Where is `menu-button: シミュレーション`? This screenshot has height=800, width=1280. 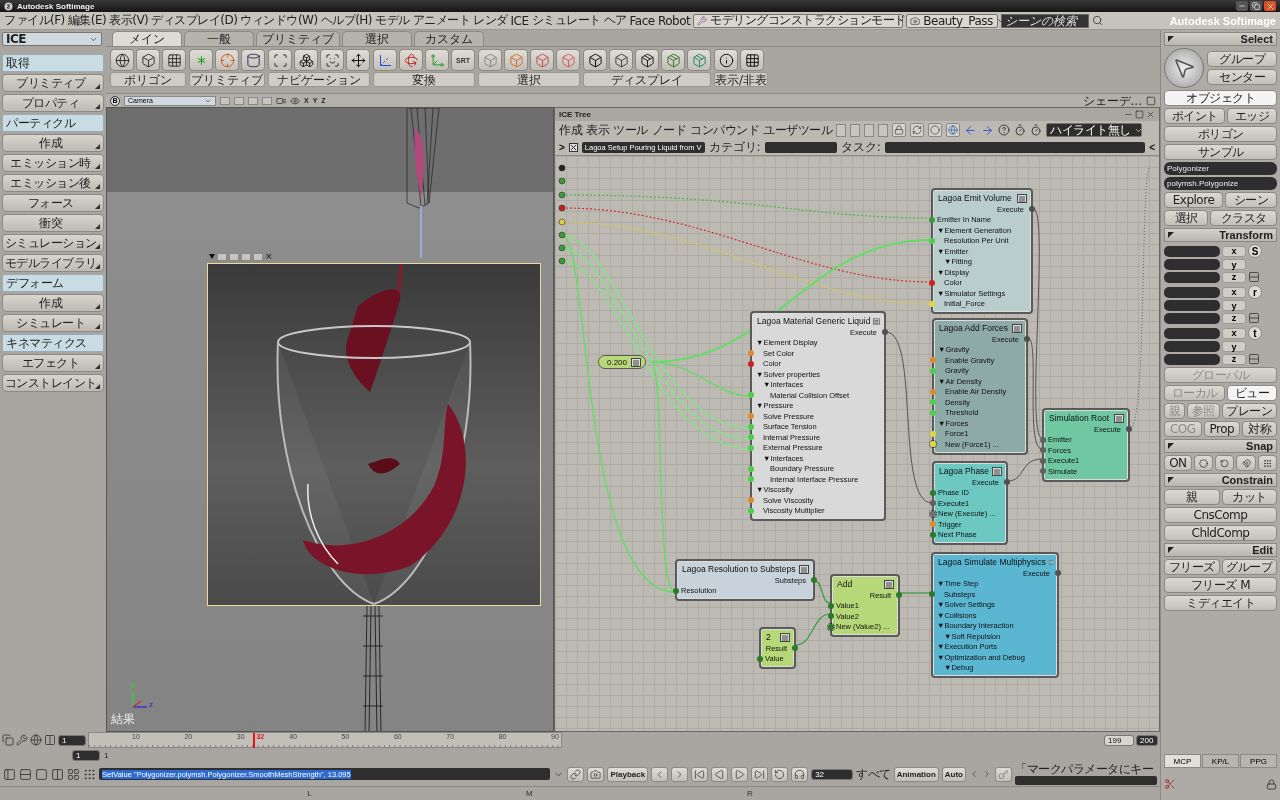 menu-button: シミュレーション is located at coordinates (53, 243).